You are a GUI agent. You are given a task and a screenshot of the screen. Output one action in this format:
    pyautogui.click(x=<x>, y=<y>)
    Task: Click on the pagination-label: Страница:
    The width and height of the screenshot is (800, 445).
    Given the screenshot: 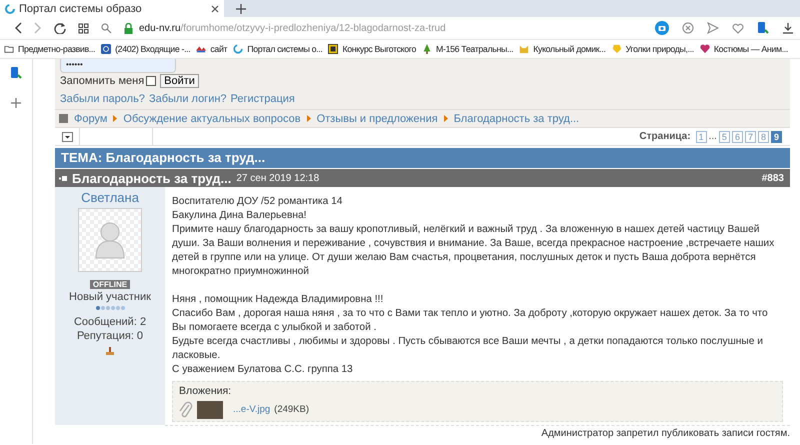 What is the action you would take?
    pyautogui.click(x=665, y=136)
    